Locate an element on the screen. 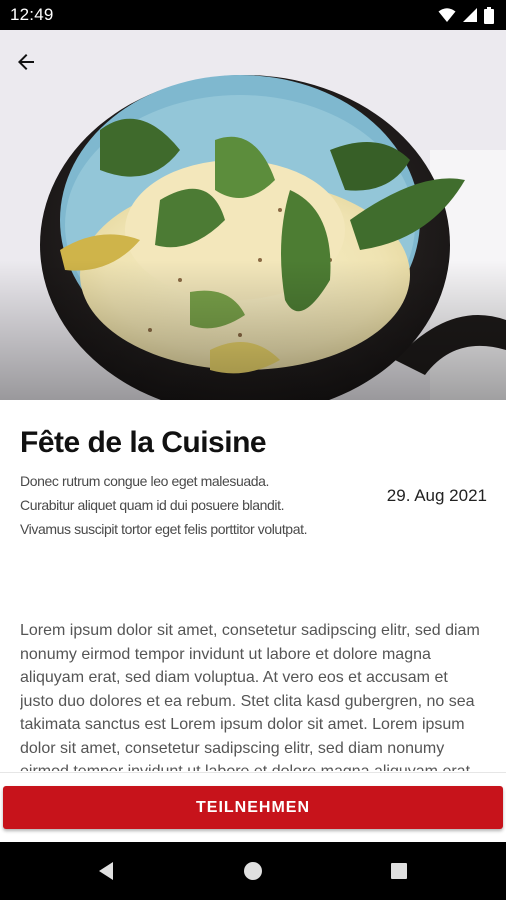 Image resolution: width=506 pixels, height=900 pixels. nav-recents-icon is located at coordinates (399, 871).